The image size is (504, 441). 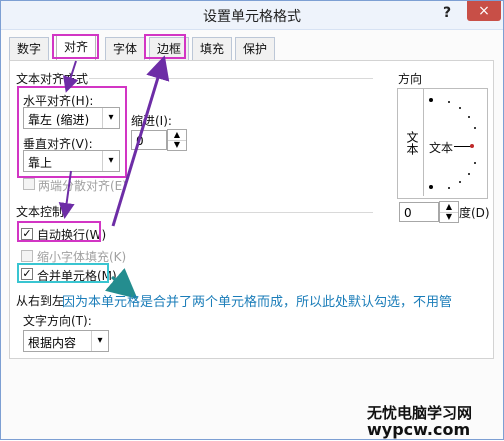 What do you see at coordinates (140, 141) in the screenshot?
I see `arrow-to-border-tab` at bounding box center [140, 141].